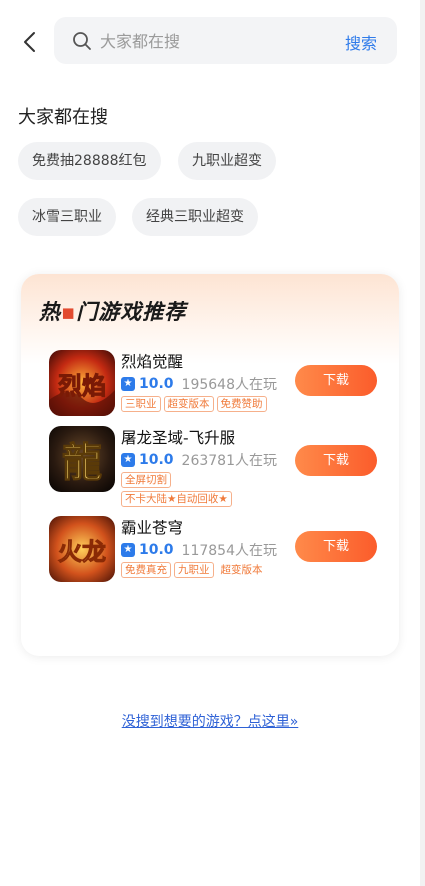 This screenshot has height=886, width=425. I want to click on game-name: 屠龙圣域-飞升服, so click(178, 437).